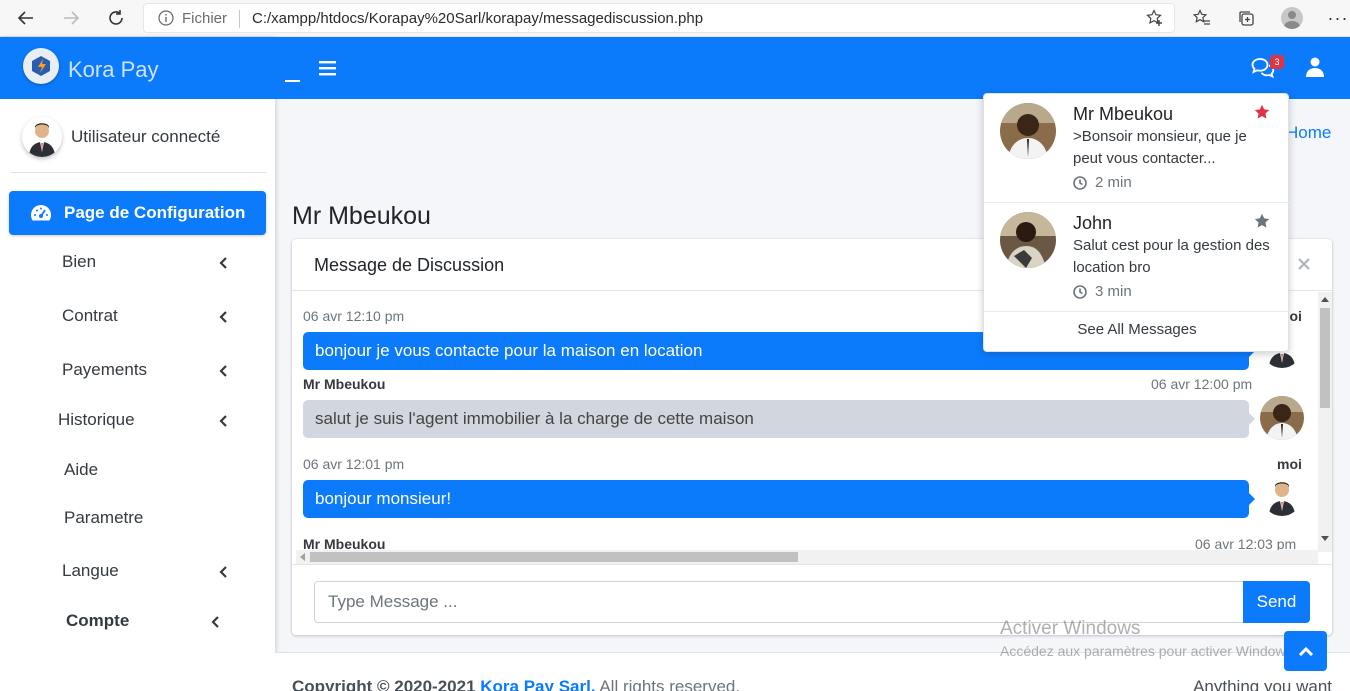 The image size is (1350, 691). What do you see at coordinates (155, 212) in the screenshot?
I see `nav-active-label: Page de Configuration` at bounding box center [155, 212].